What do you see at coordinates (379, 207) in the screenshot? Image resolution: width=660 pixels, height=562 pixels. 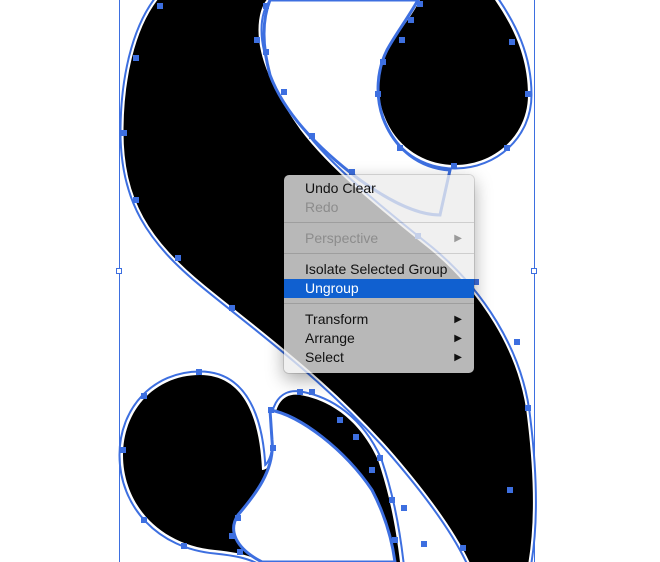 I see `menu-item-redo: Redo` at bounding box center [379, 207].